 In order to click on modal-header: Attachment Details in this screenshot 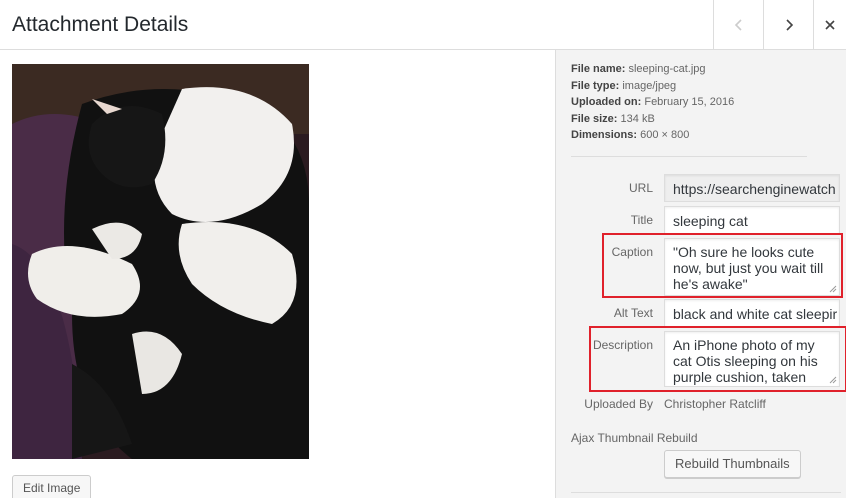, I will do `click(423, 25)`.